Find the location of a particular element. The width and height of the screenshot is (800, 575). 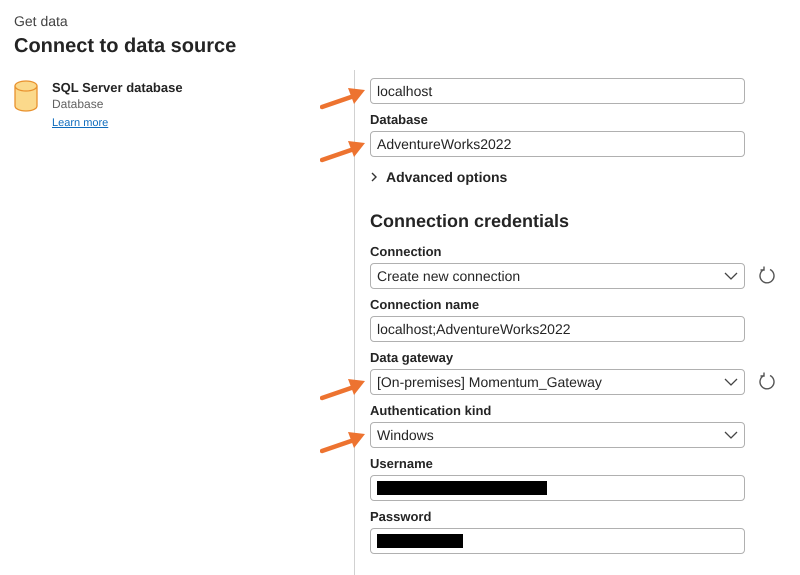

connector-name: SQL Server database is located at coordinates (117, 87).